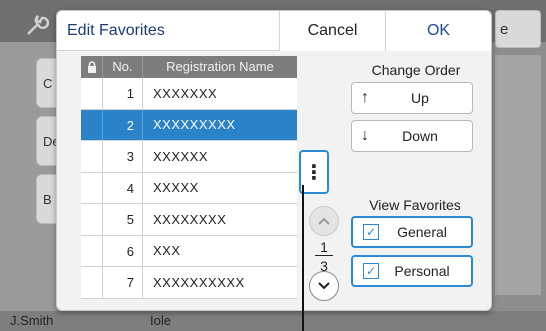 The width and height of the screenshot is (546, 331). I want to click on dialog-title: Edit Favorites, so click(116, 30).